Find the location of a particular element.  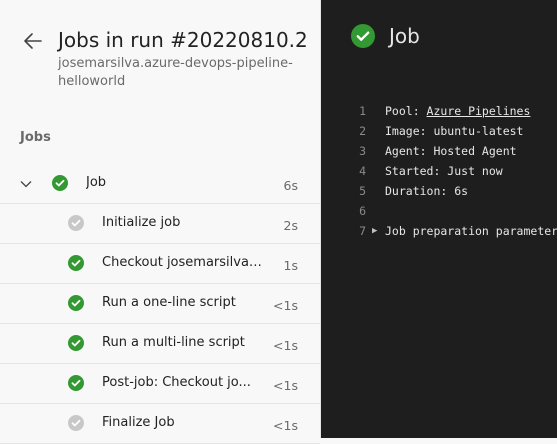

log-line: 1 Pool: Azure Pipelines is located at coordinates (439, 111).